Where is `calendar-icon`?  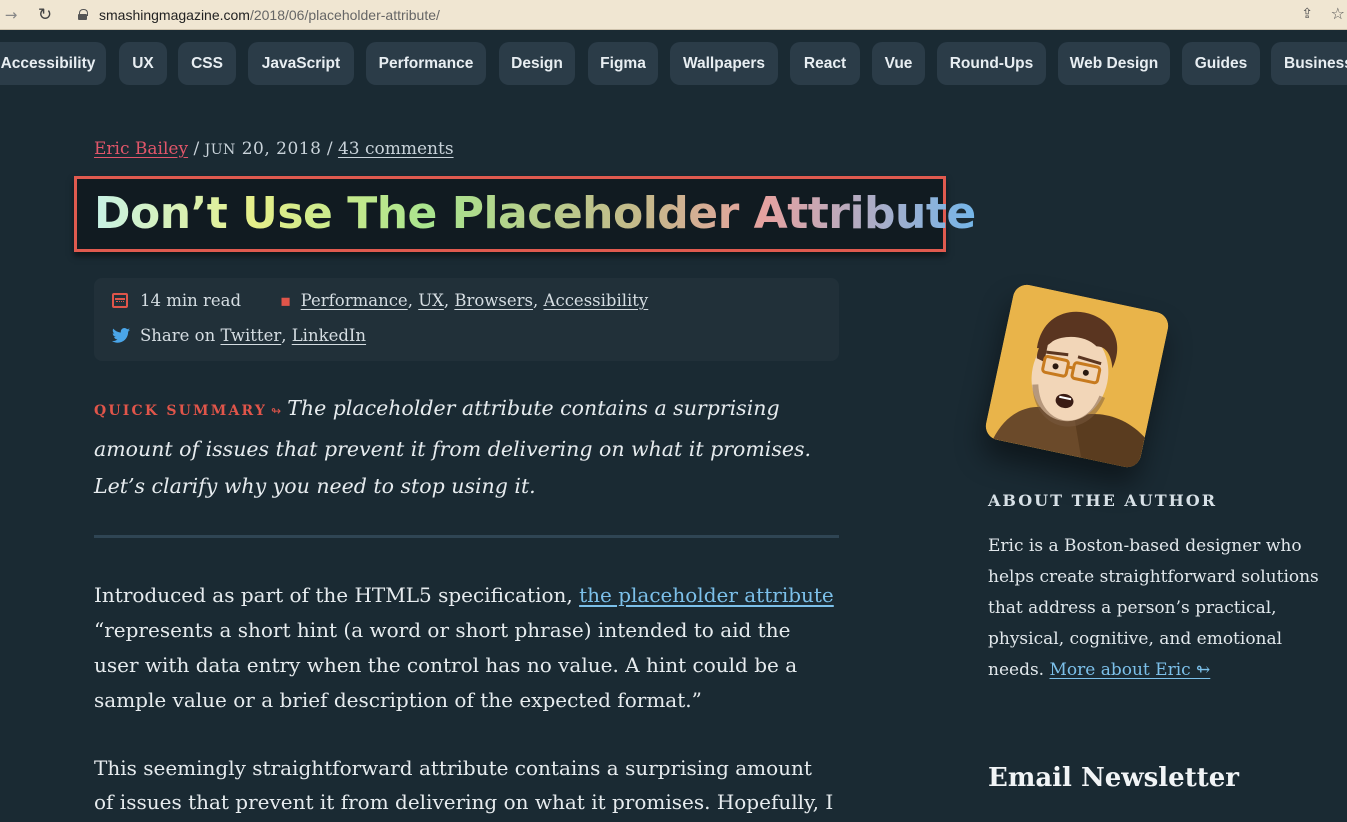 calendar-icon is located at coordinates (120, 300).